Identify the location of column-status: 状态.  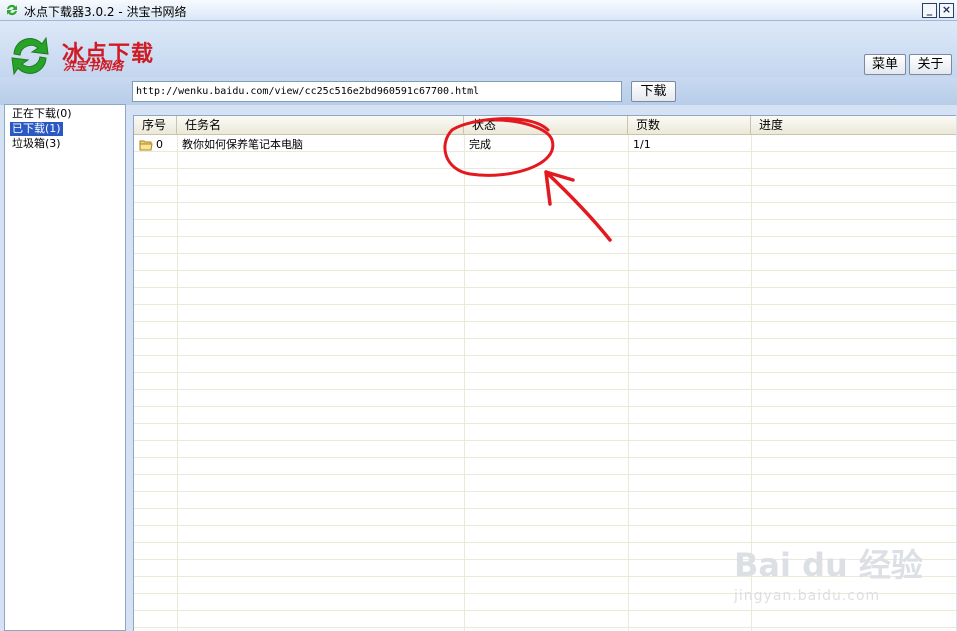
(546, 125).